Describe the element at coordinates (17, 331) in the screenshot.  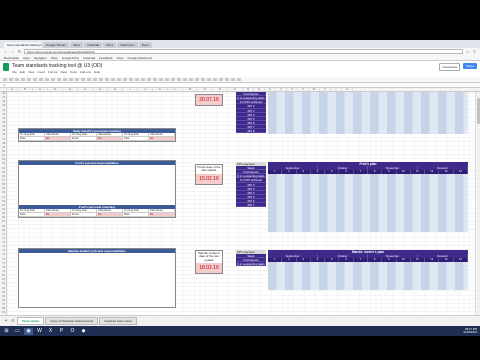
I see `file-explorer-icon: ▭` at that location.